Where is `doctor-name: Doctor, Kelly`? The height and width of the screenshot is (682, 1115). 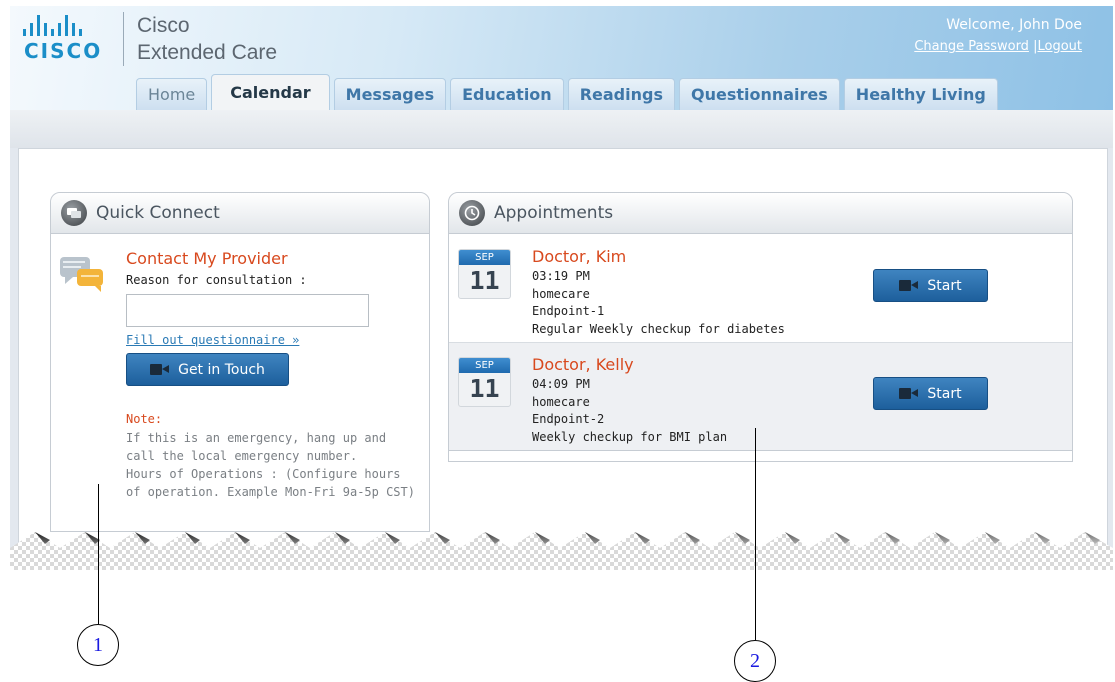
doctor-name: Doctor, Kelly is located at coordinates (583, 364).